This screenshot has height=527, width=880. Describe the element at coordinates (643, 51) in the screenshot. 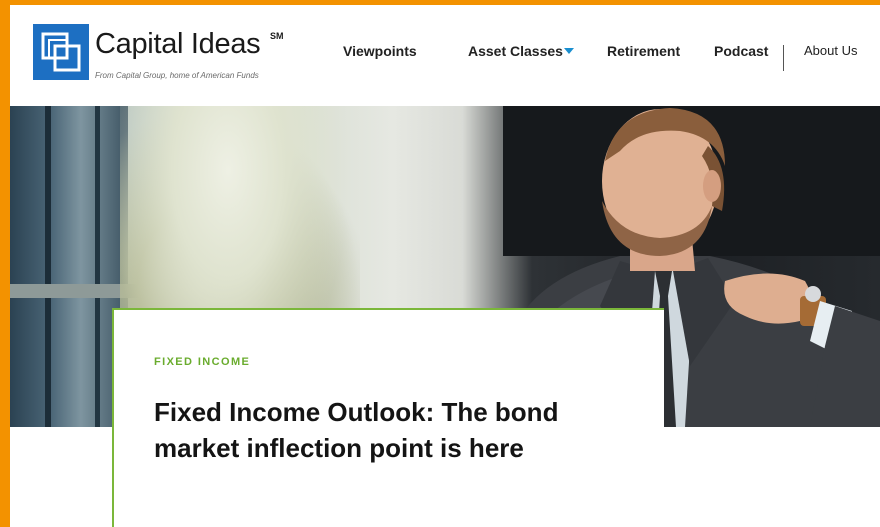

I see `nav-item-retirement: Retirement` at that location.